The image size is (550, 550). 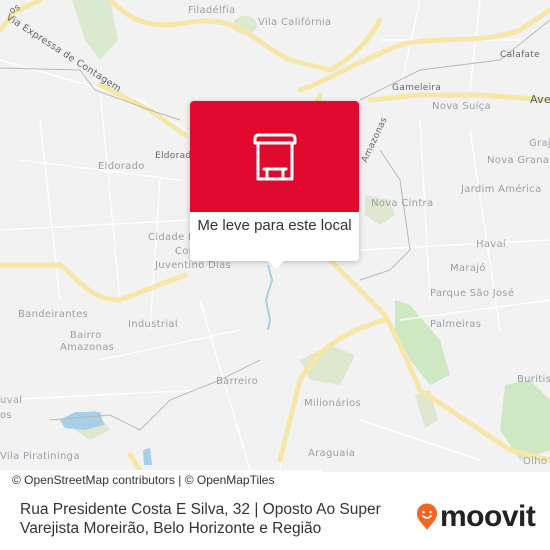 I want to click on moovit-pin-icon, so click(x=427, y=516).